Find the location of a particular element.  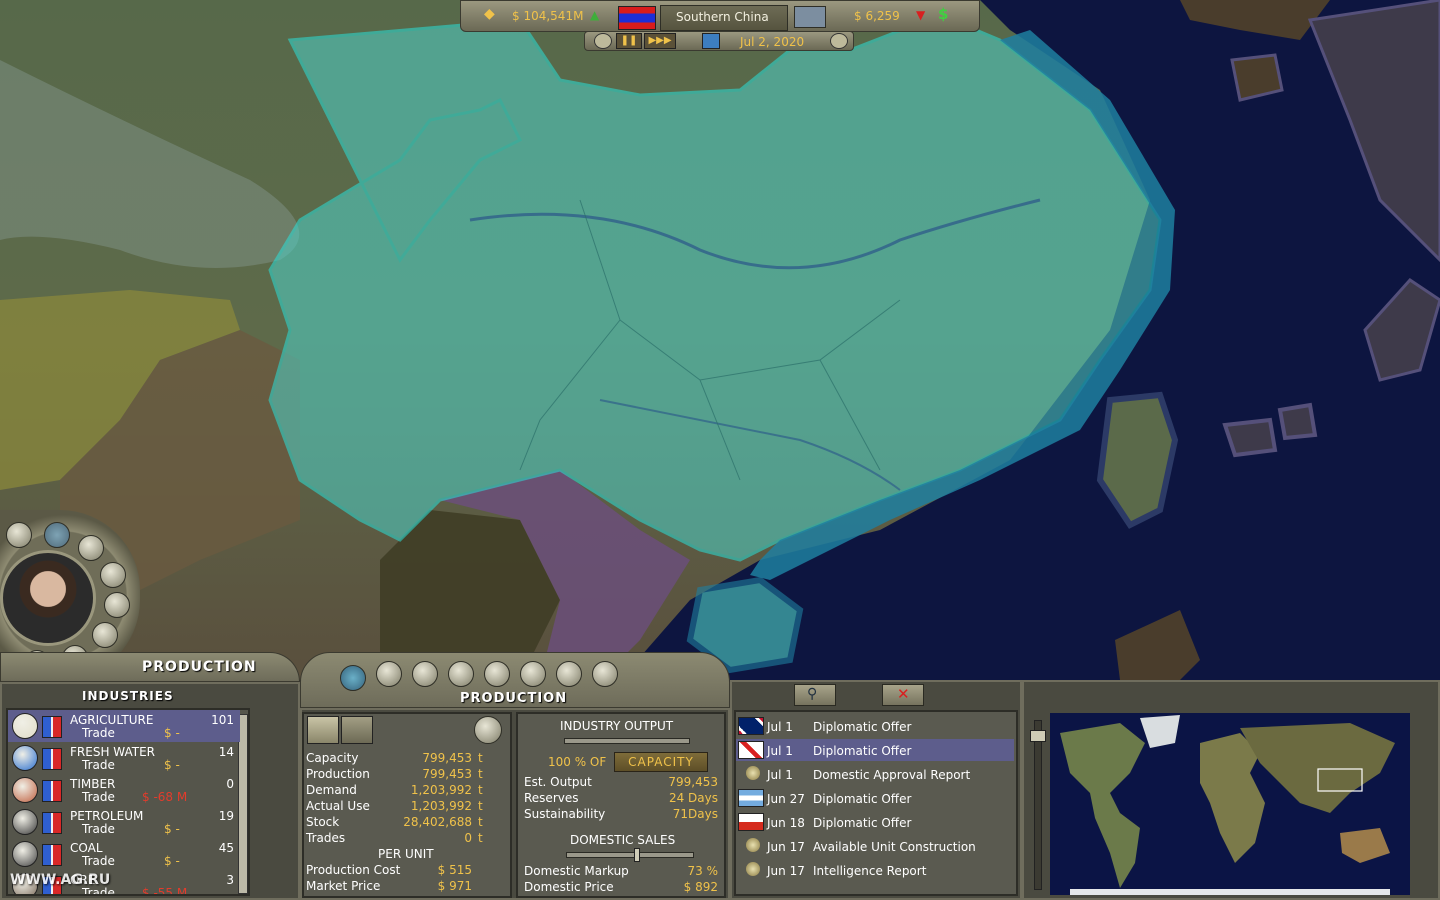

stat-label: Production is located at coordinates (338, 774).